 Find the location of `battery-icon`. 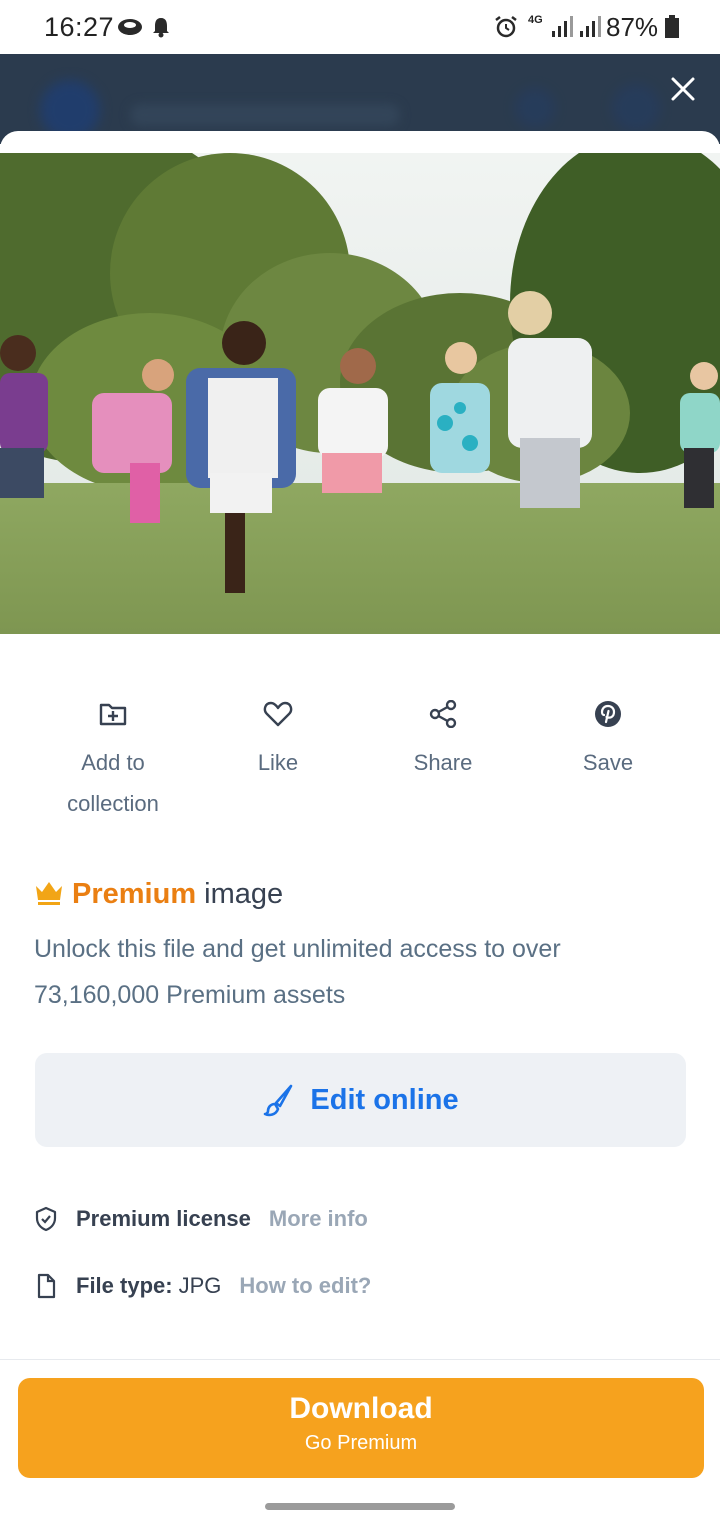

battery-icon is located at coordinates (672, 26).